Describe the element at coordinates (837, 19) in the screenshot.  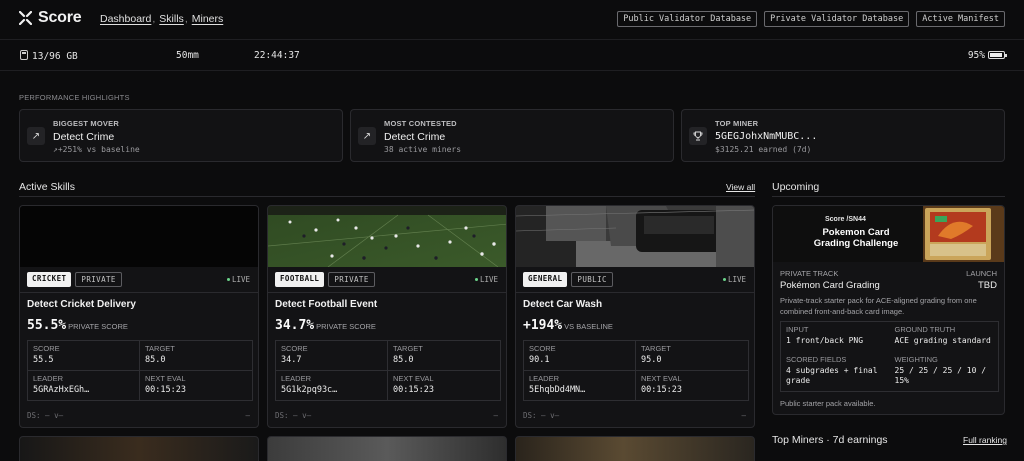
I see `private-validator-db-button: Private Validator Database` at that location.